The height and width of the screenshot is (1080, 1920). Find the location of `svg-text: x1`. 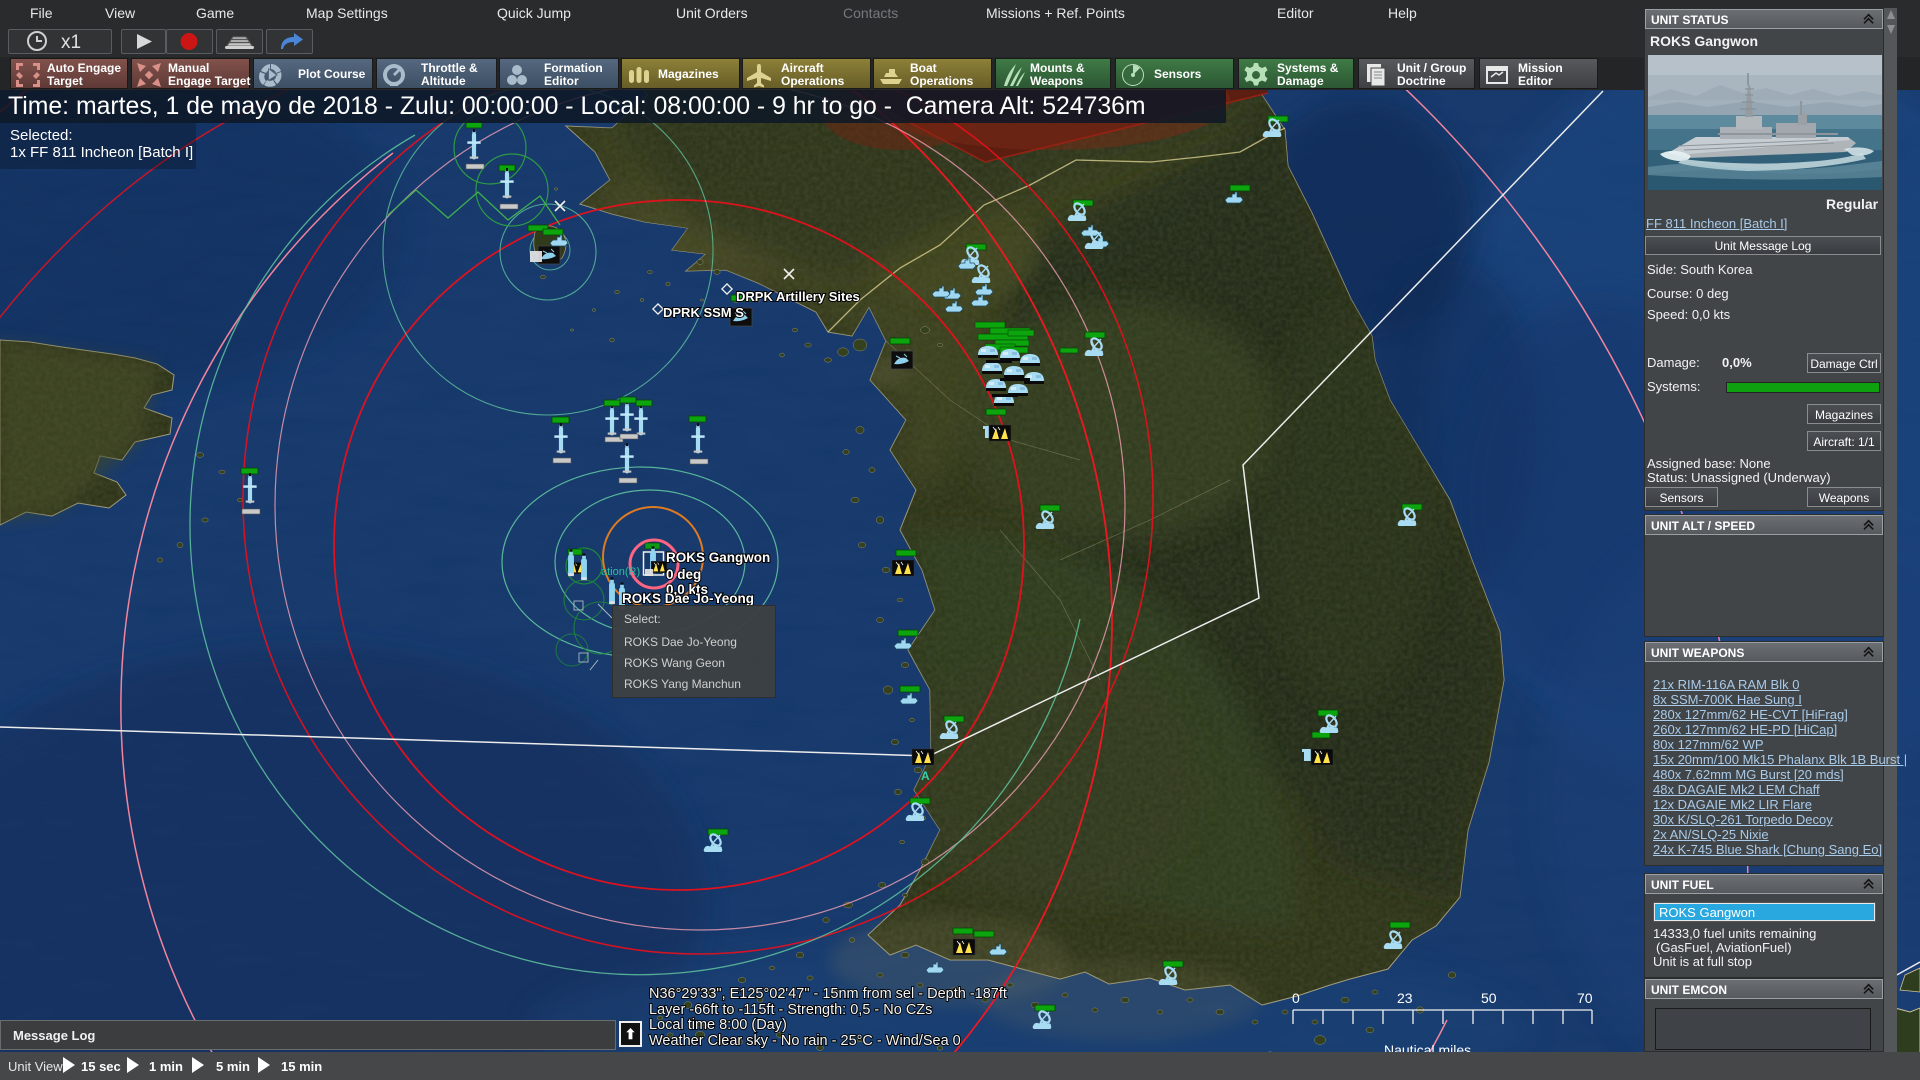

svg-text: x1 is located at coordinates (71, 42).